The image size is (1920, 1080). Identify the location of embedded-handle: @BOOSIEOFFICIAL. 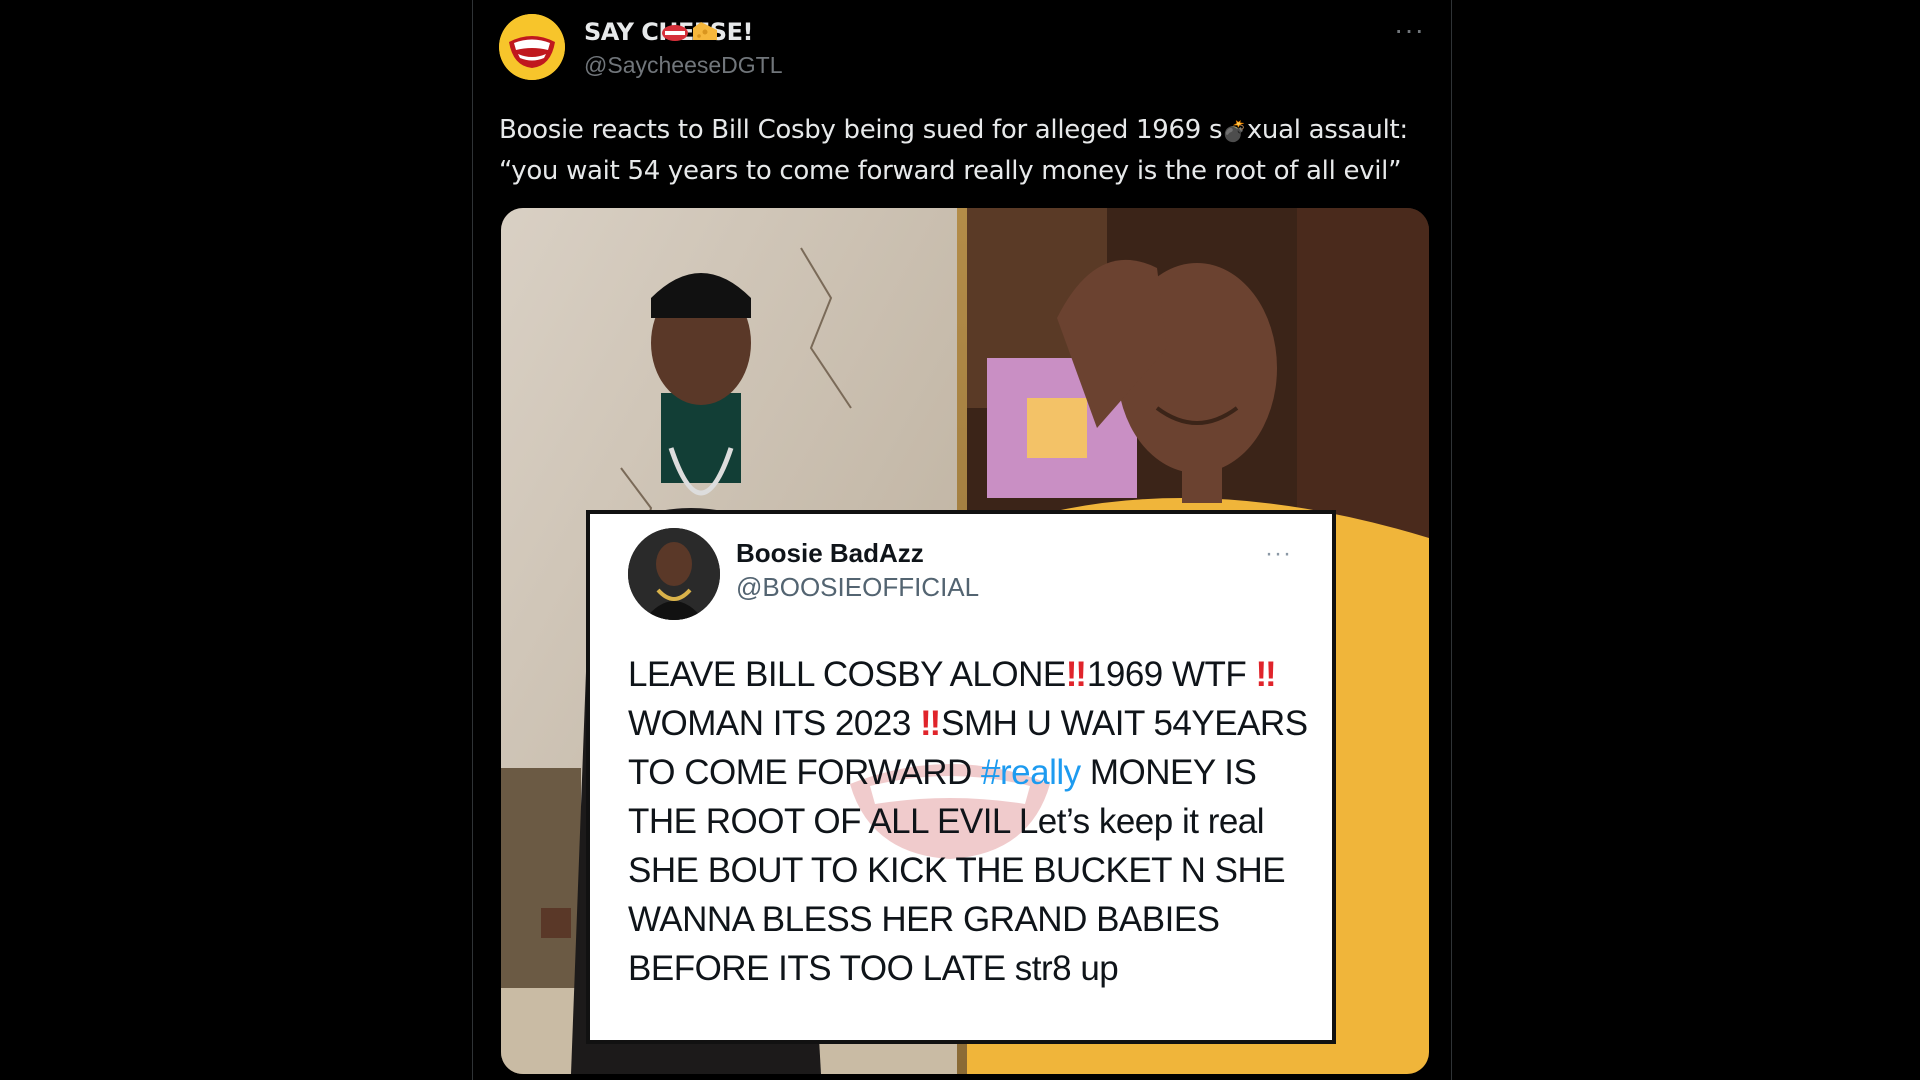
(858, 587).